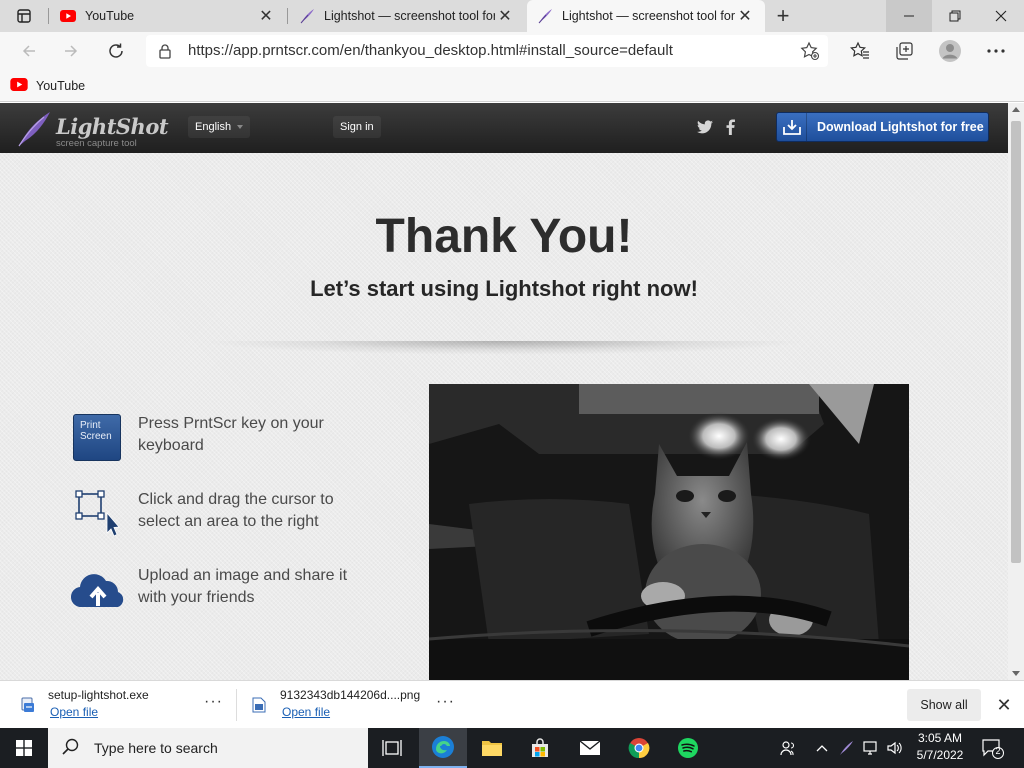  I want to click on favorites-icon, so click(860, 51).